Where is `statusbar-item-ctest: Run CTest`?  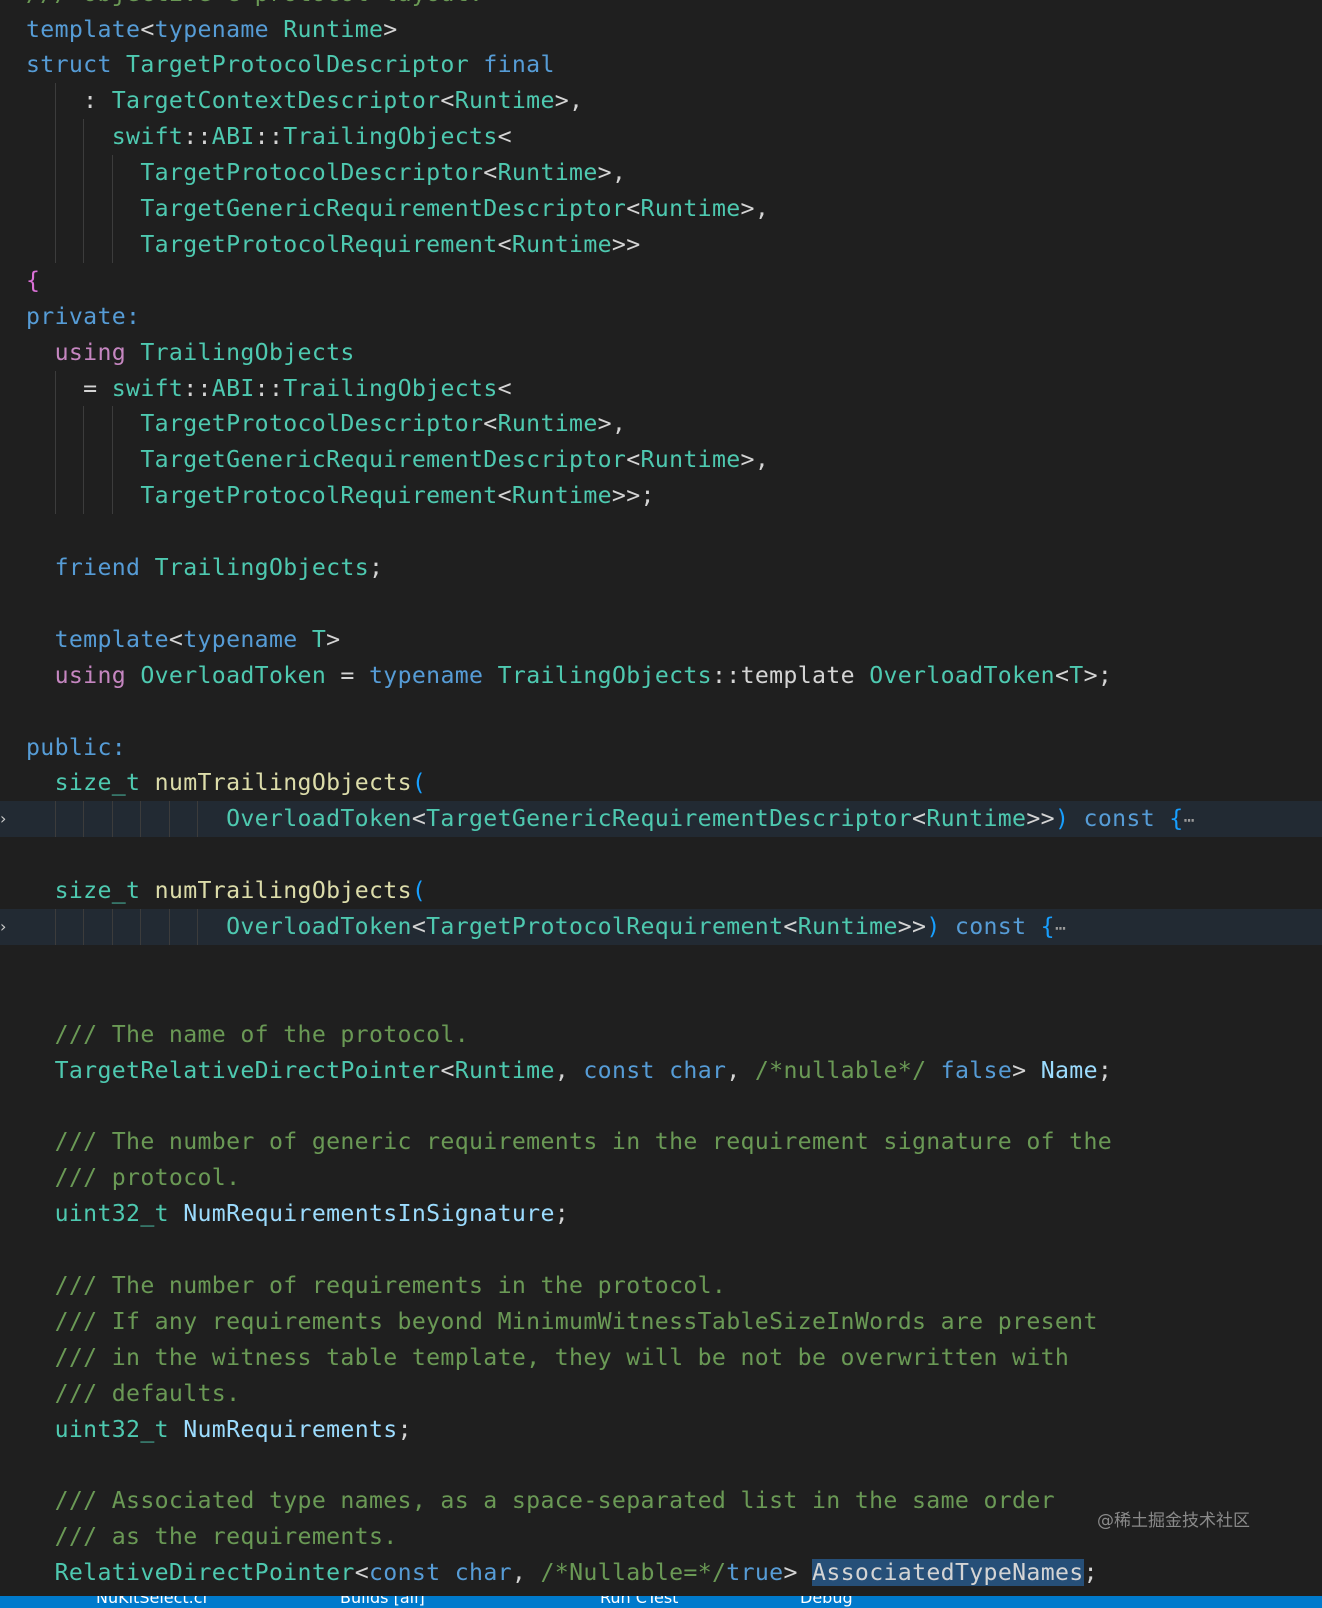 statusbar-item-ctest: Run CTest is located at coordinates (639, 1602).